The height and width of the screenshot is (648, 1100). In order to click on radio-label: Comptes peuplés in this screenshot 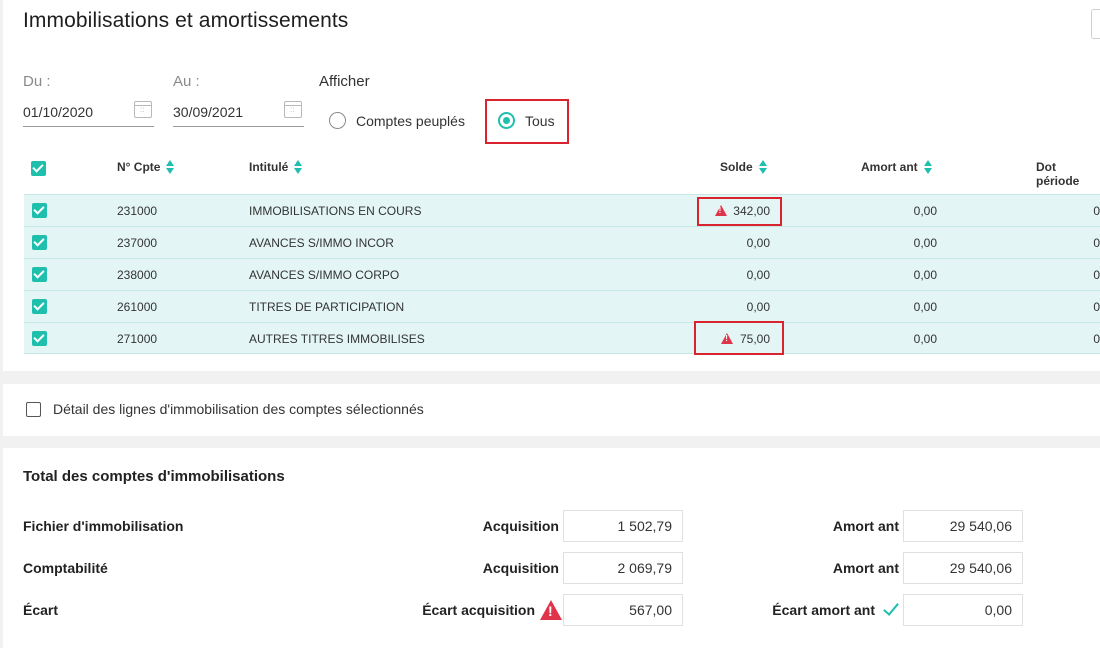, I will do `click(410, 120)`.